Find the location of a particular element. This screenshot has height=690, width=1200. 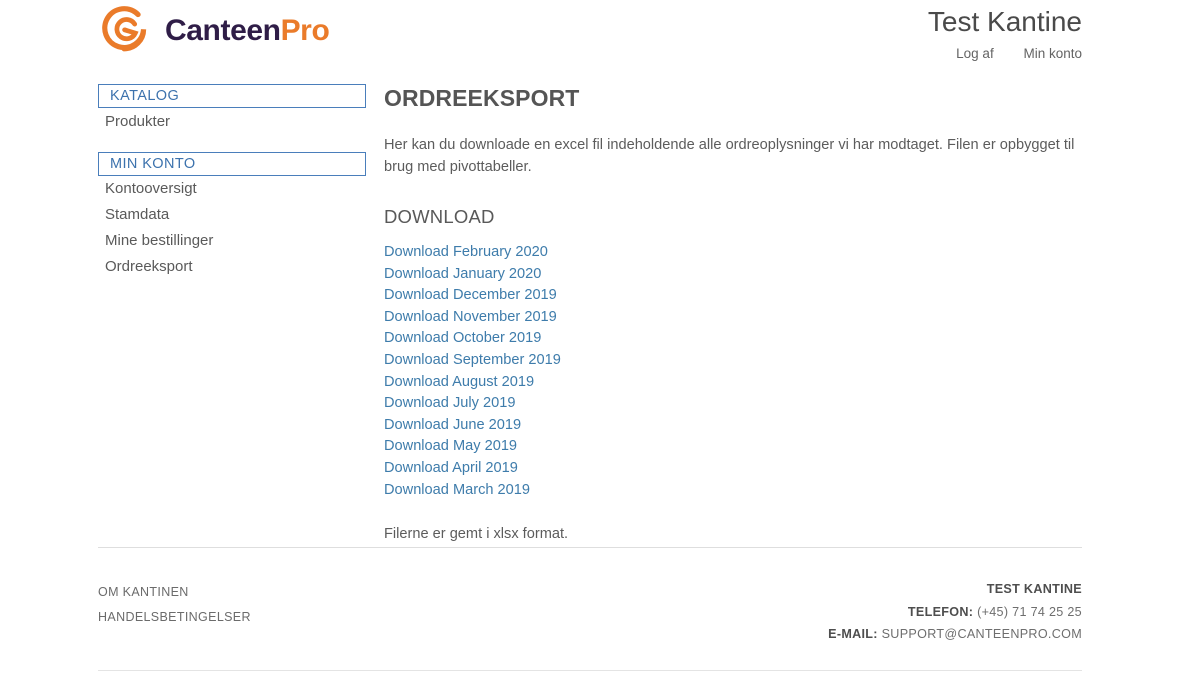

logout-link: Log af is located at coordinates (975, 53).